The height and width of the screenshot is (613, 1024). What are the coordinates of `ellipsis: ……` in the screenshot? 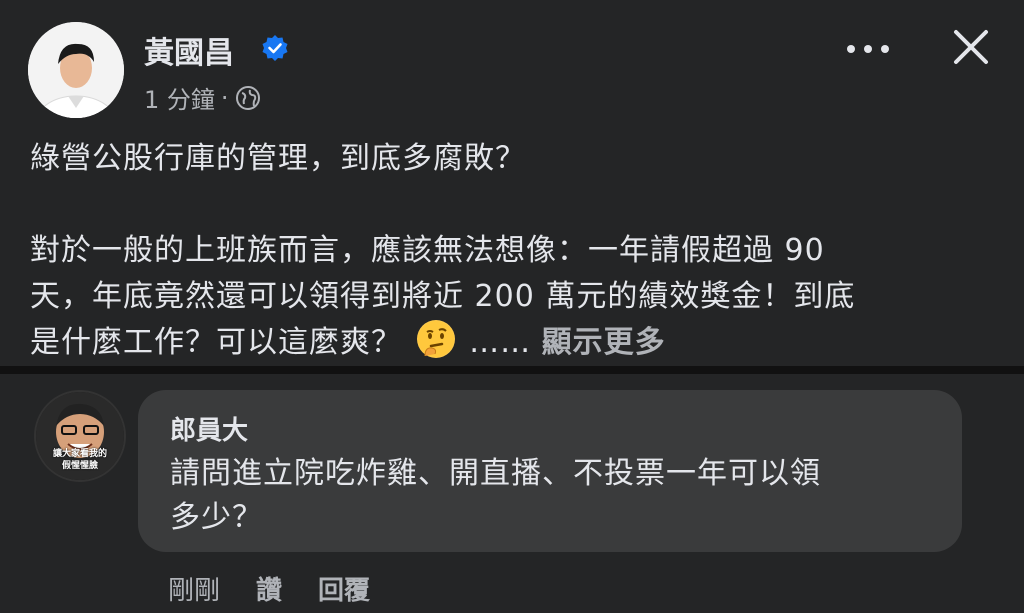 It's located at (500, 342).